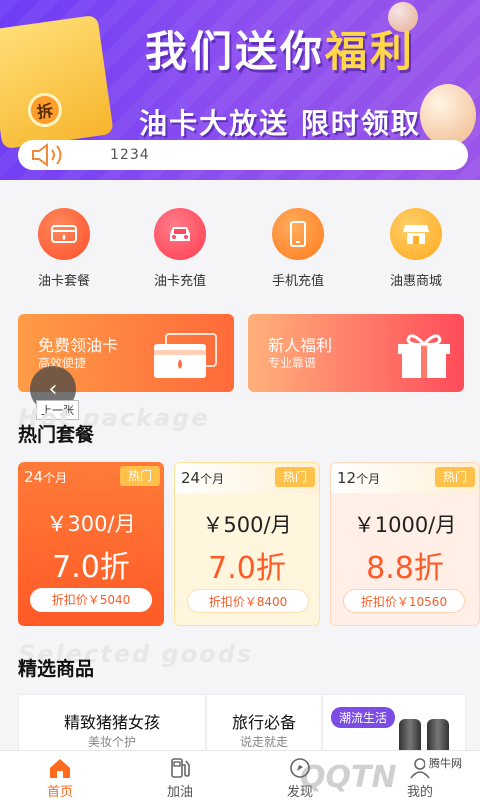  Describe the element at coordinates (240, 245) in the screenshot. I see `quick-menu: 油卡套餐 油卡充值 手机充值 油惠商城` at that location.